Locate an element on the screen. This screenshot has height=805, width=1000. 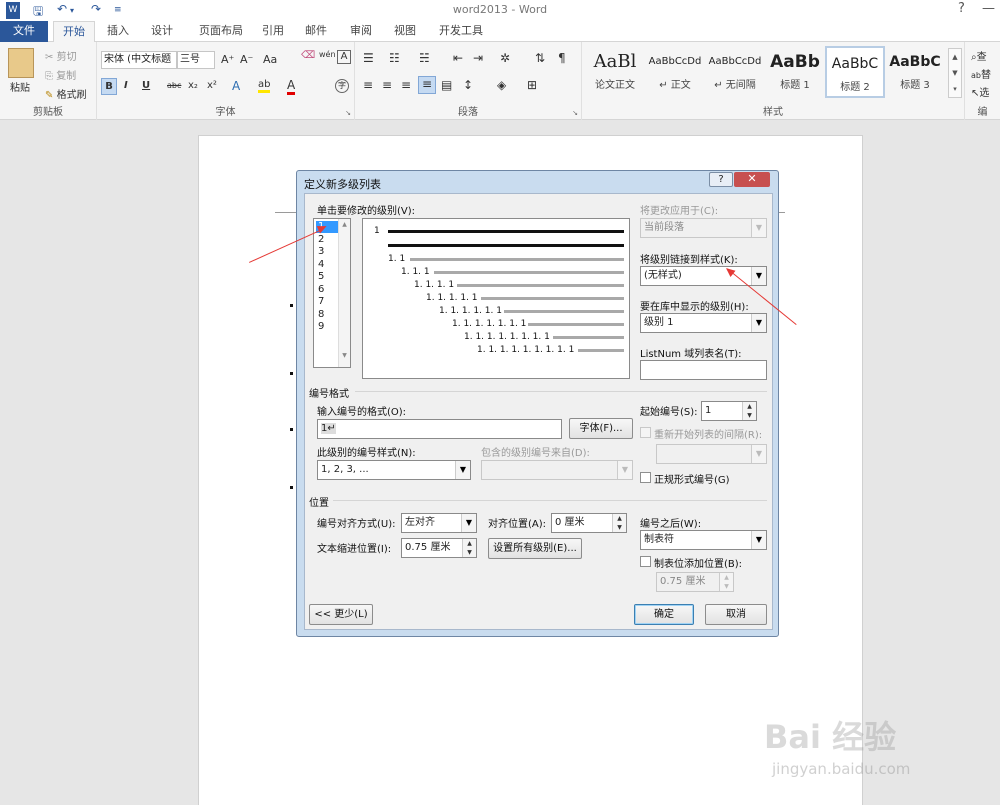
tab-home: 开始 is located at coordinates (74, 32).